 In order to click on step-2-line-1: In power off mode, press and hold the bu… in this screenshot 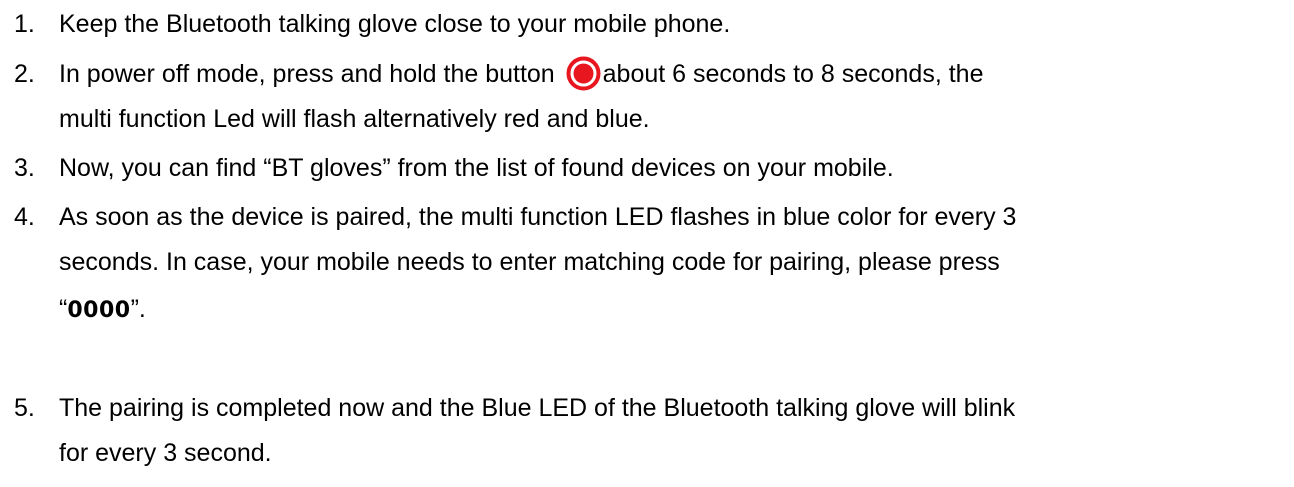, I will do `click(521, 74)`.